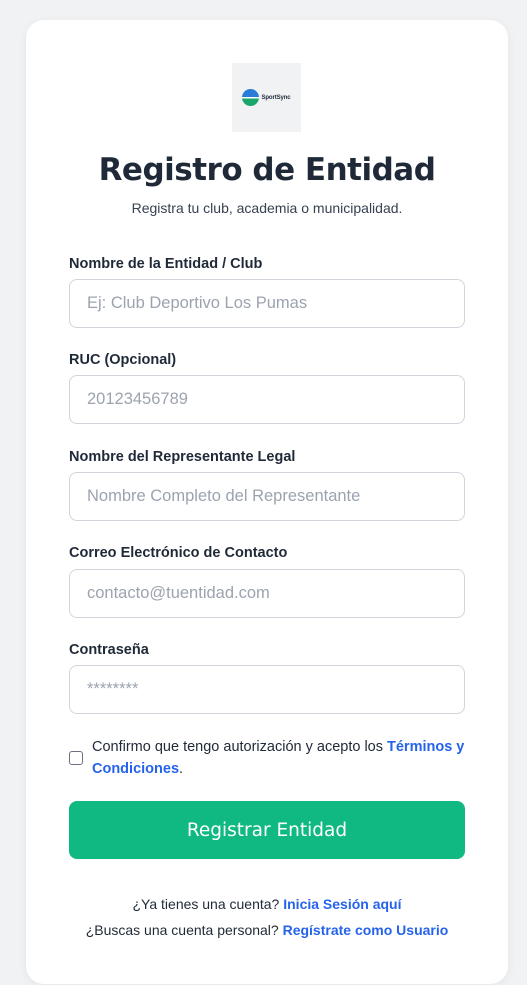  I want to click on entity-name-input, so click(267, 303).